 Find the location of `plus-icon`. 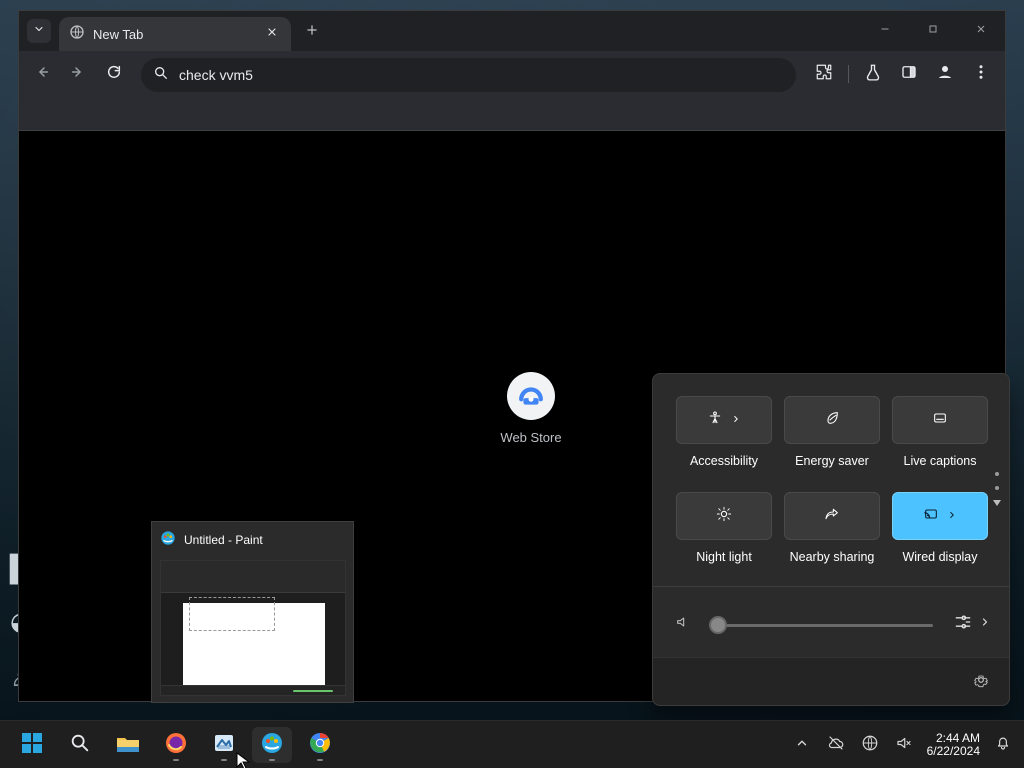

plus-icon is located at coordinates (312, 32).